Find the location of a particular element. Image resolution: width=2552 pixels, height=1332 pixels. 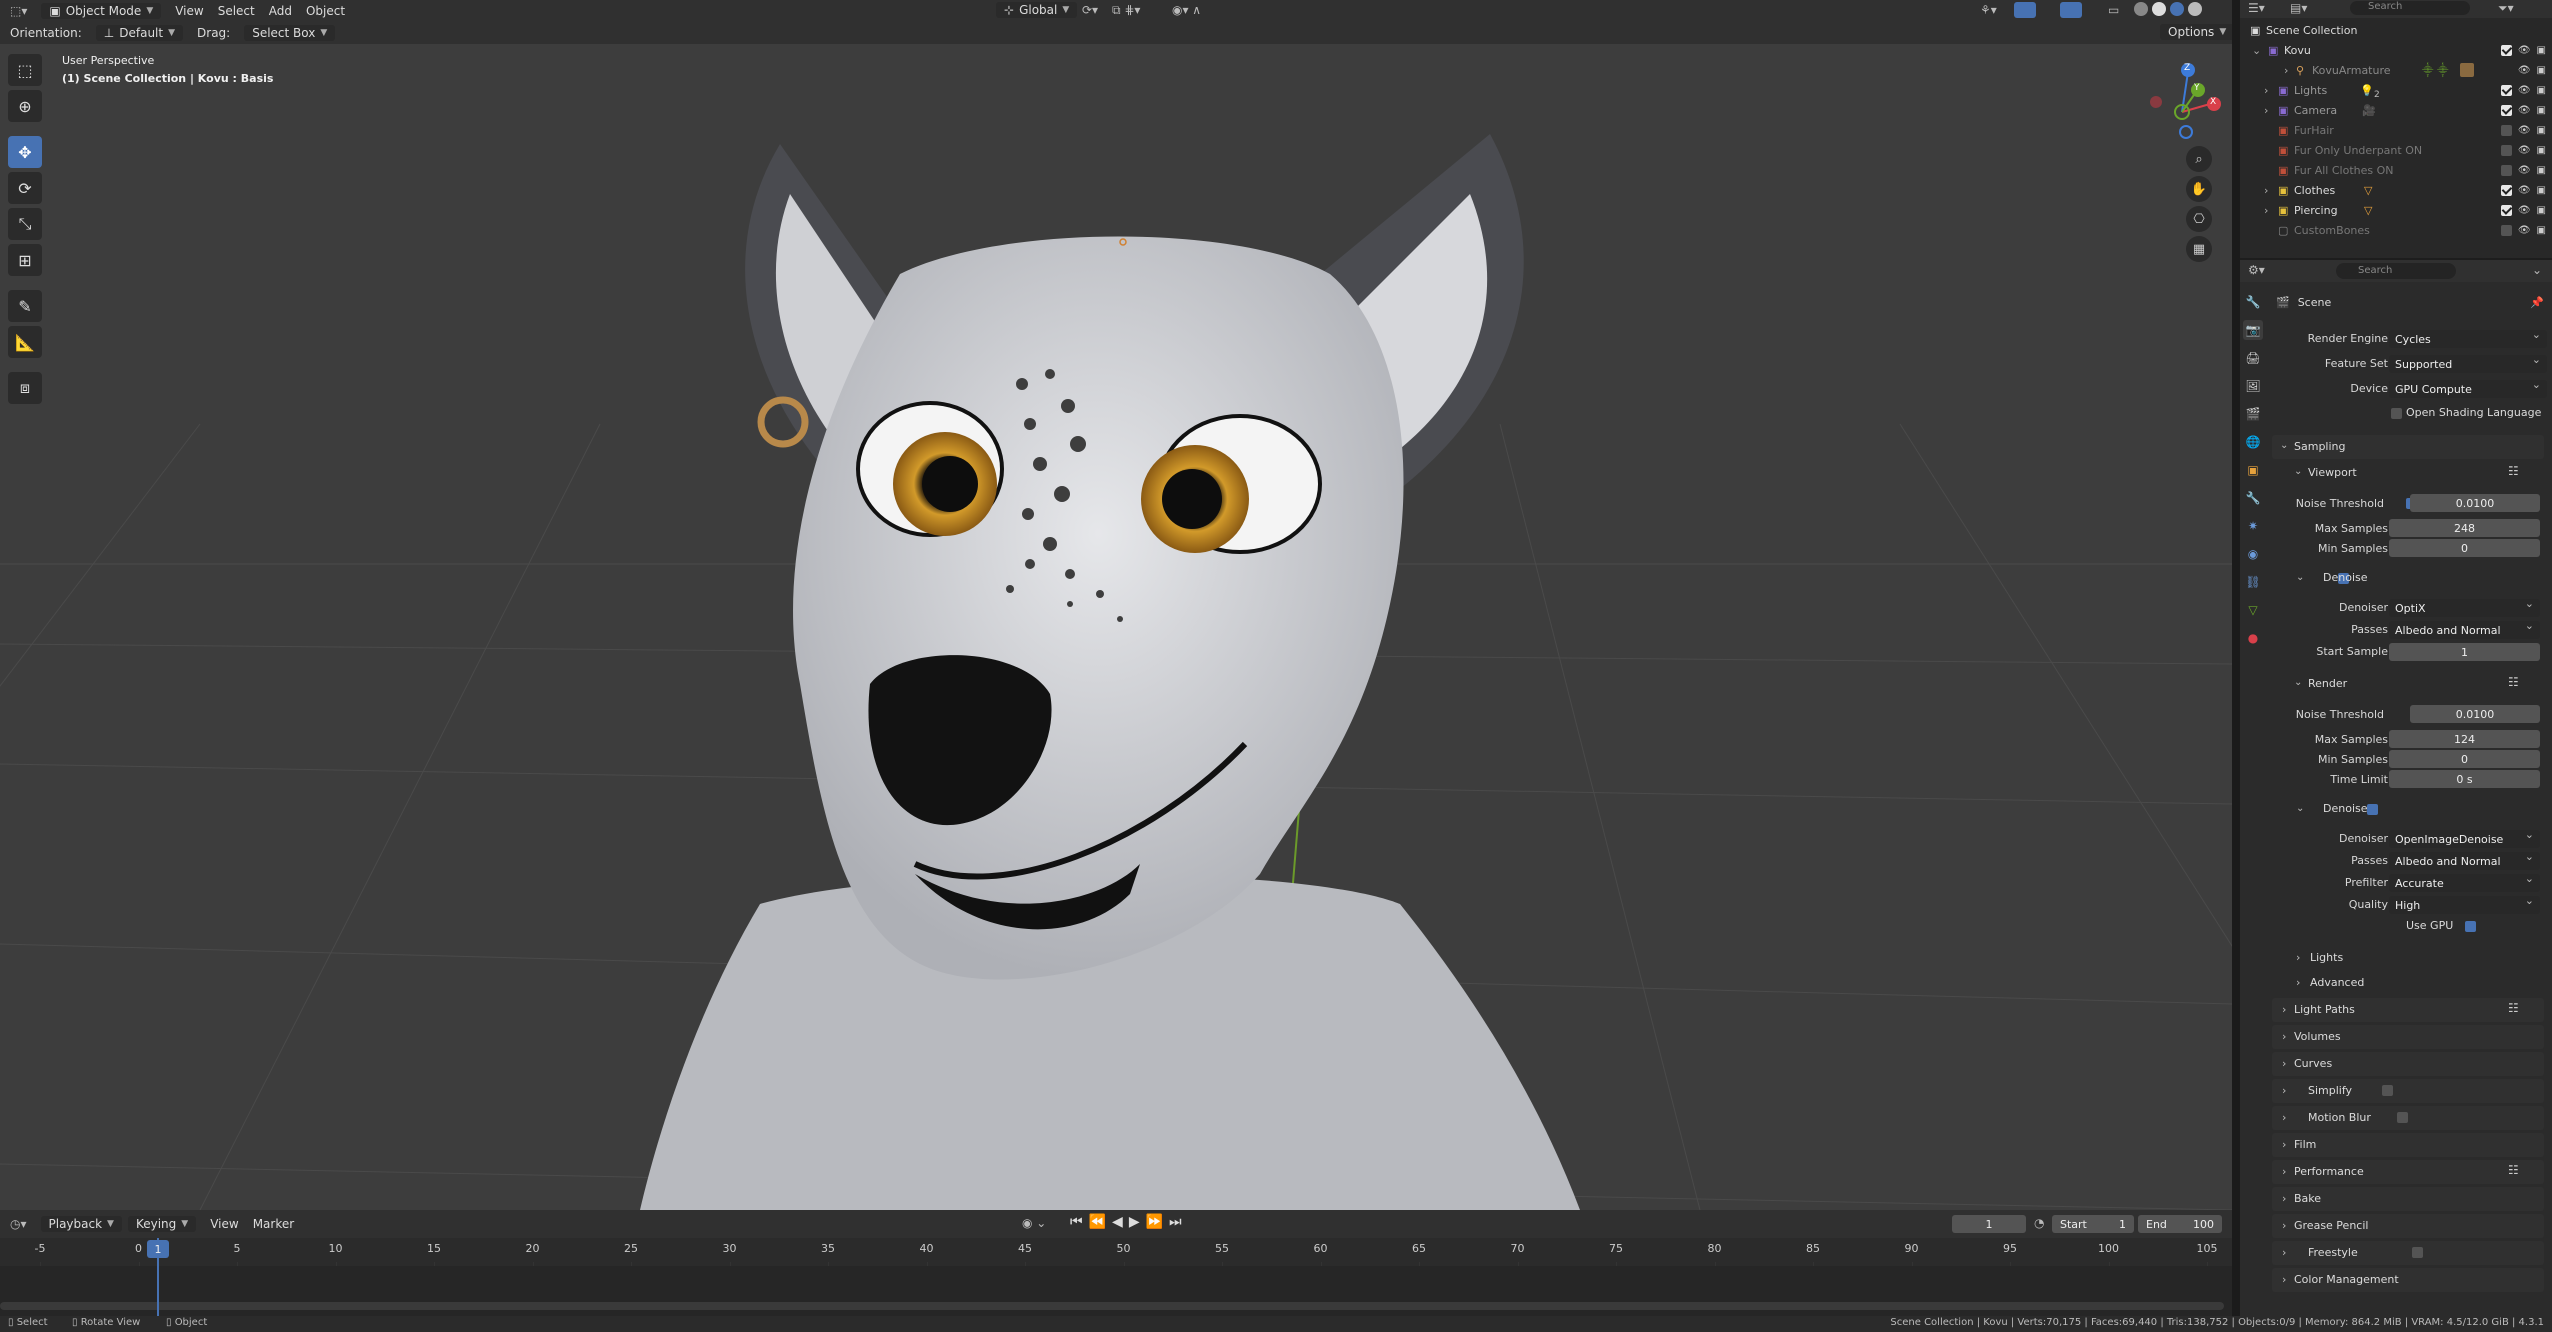

mode-dropdown: ▣ Object Mode ▼ is located at coordinates (101, 11).